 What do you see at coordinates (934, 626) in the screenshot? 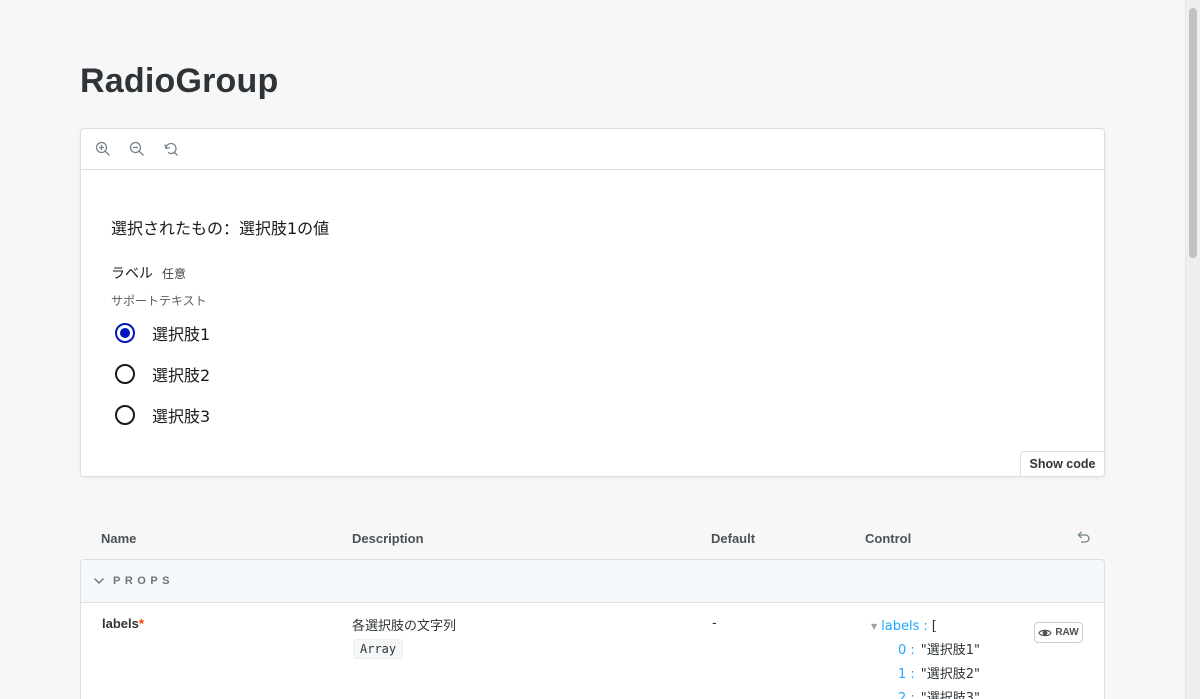
I see `json-open-bracket: [` at bounding box center [934, 626].